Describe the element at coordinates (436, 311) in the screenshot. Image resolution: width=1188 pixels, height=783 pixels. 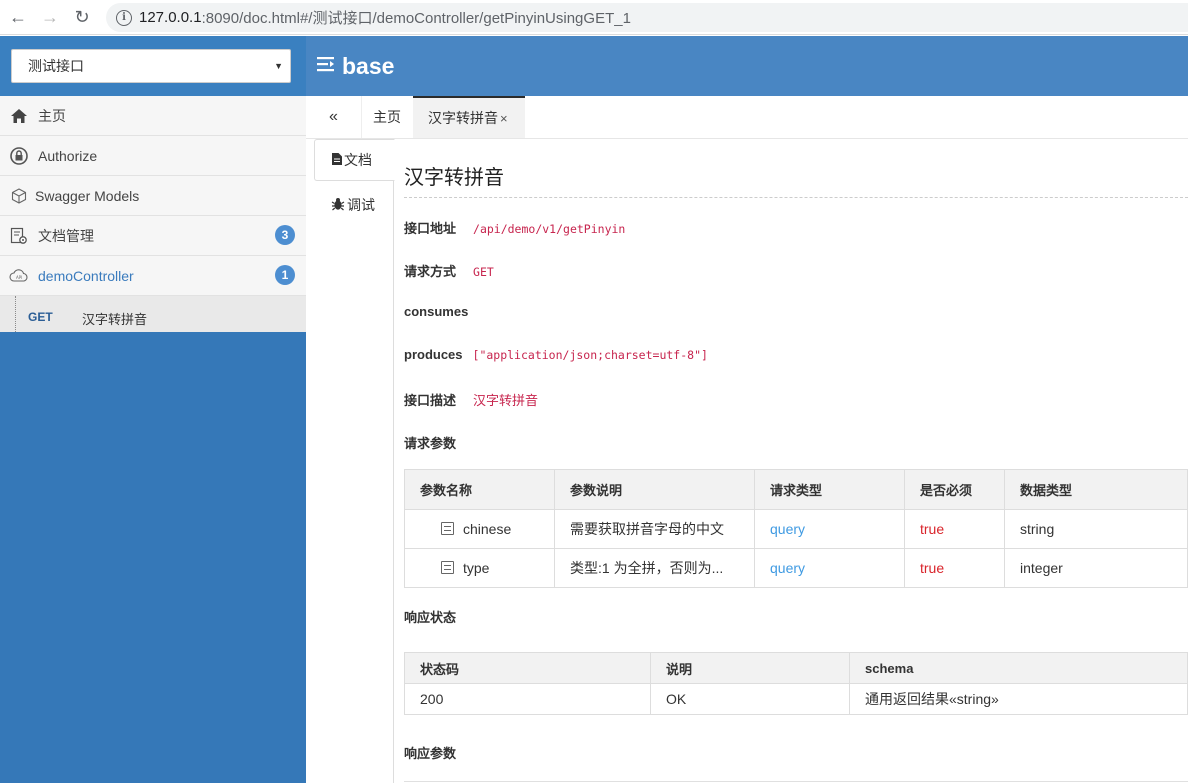
I see `field-label: consumes` at that location.